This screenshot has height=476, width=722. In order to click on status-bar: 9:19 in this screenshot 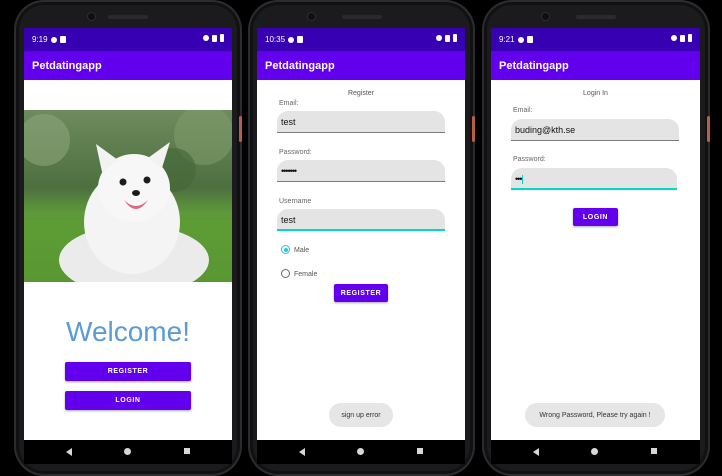, I will do `click(128, 39)`.